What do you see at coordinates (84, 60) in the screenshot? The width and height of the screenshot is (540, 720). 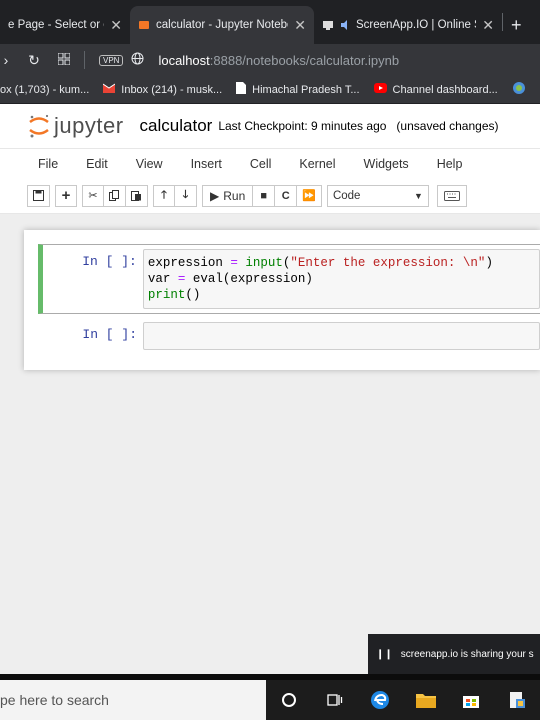 I see `address-separator` at bounding box center [84, 60].